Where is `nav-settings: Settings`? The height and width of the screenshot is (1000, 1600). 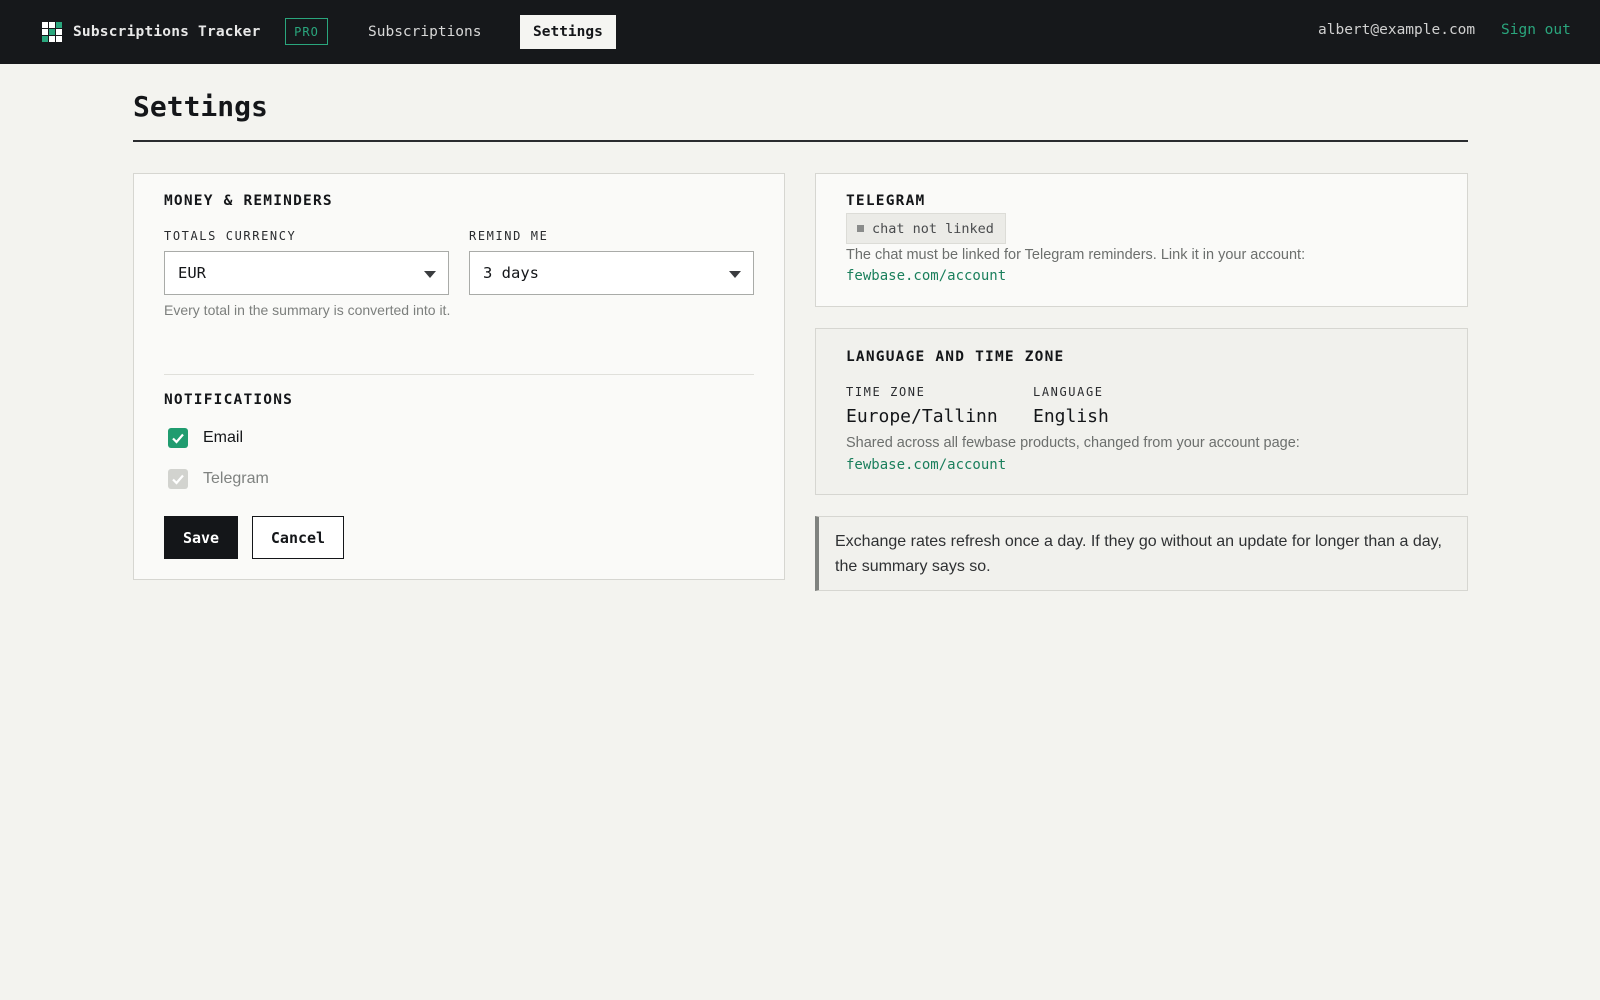
nav-settings: Settings is located at coordinates (568, 32).